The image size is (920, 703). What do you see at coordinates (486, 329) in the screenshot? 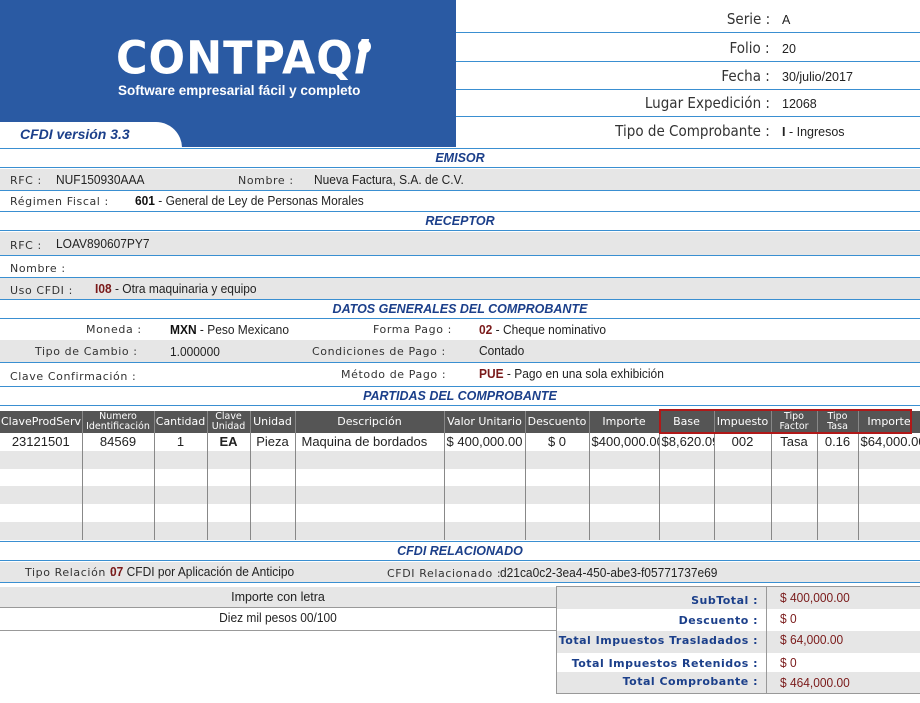
I see `forma-pago-code: 02` at bounding box center [486, 329].